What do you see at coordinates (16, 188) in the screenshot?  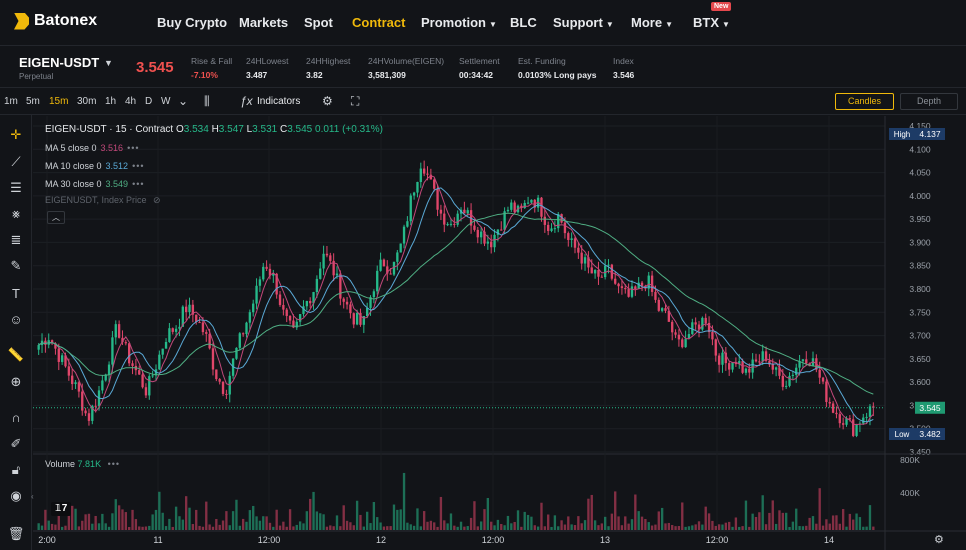 I see `horizontal-lines-icon: ☰` at bounding box center [16, 188].